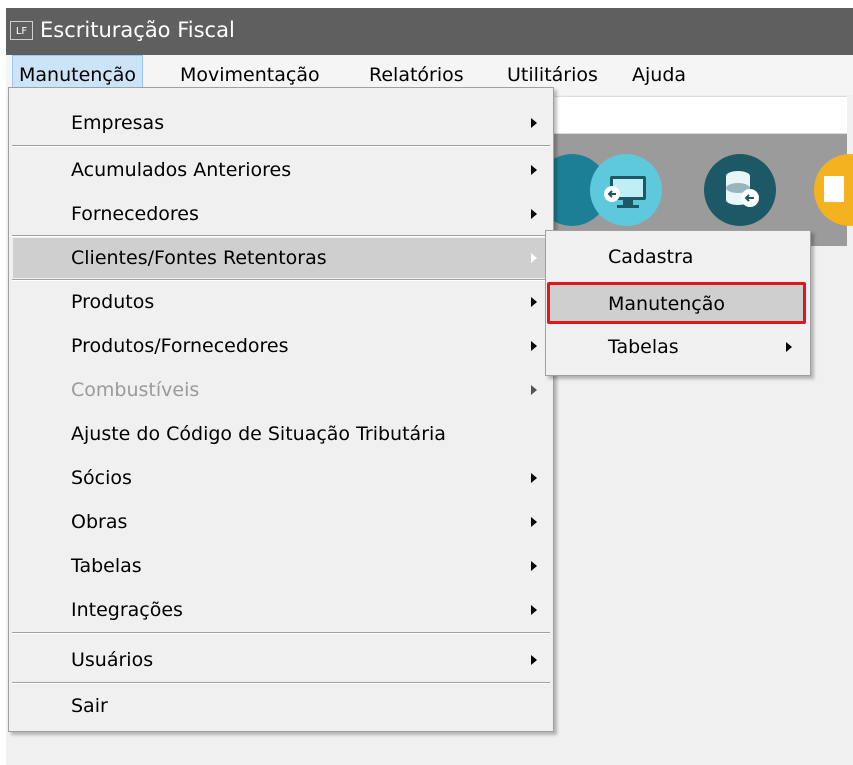  What do you see at coordinates (659, 75) in the screenshot?
I see `menu-ajuda: Ajuda` at bounding box center [659, 75].